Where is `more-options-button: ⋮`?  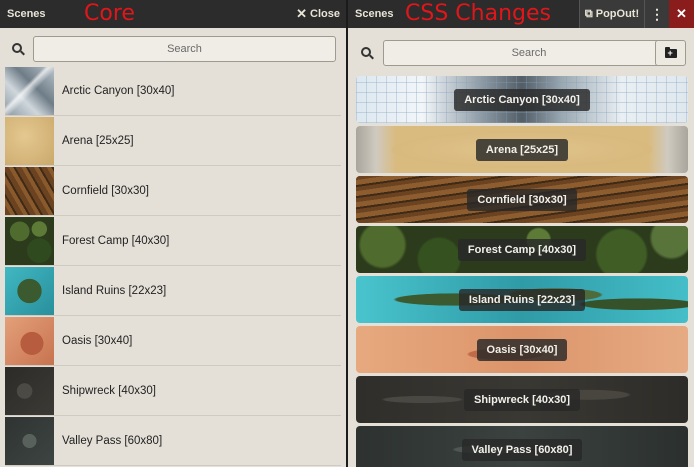 more-options-button: ⋮ is located at coordinates (656, 14).